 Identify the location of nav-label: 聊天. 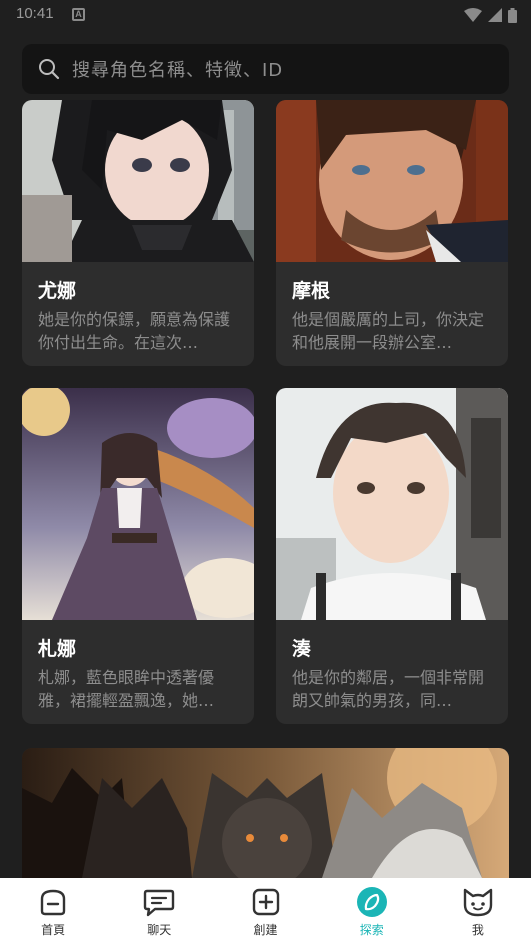
(159, 930).